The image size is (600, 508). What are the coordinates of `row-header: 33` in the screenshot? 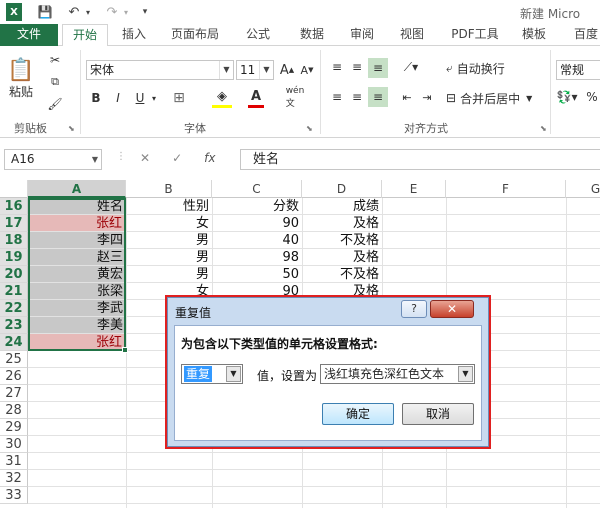 It's located at (14, 495).